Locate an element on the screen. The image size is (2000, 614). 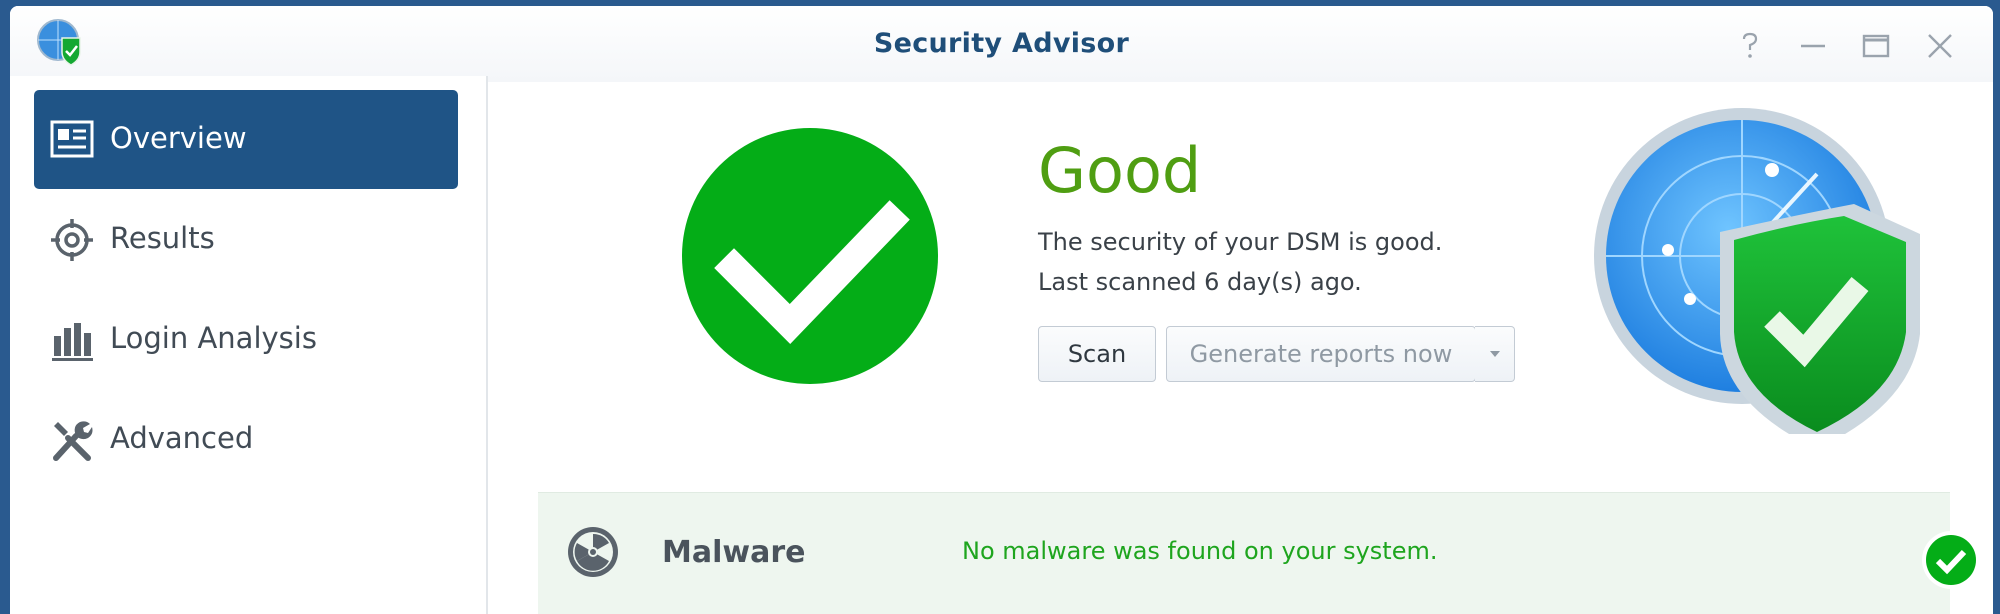
sidebar-item-overview: Overview is located at coordinates (246, 139).